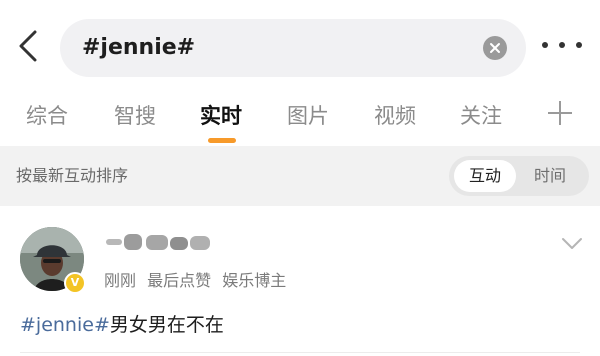 This screenshot has width=600, height=356. What do you see at coordinates (300, 352) in the screenshot?
I see `divider` at bounding box center [300, 352].